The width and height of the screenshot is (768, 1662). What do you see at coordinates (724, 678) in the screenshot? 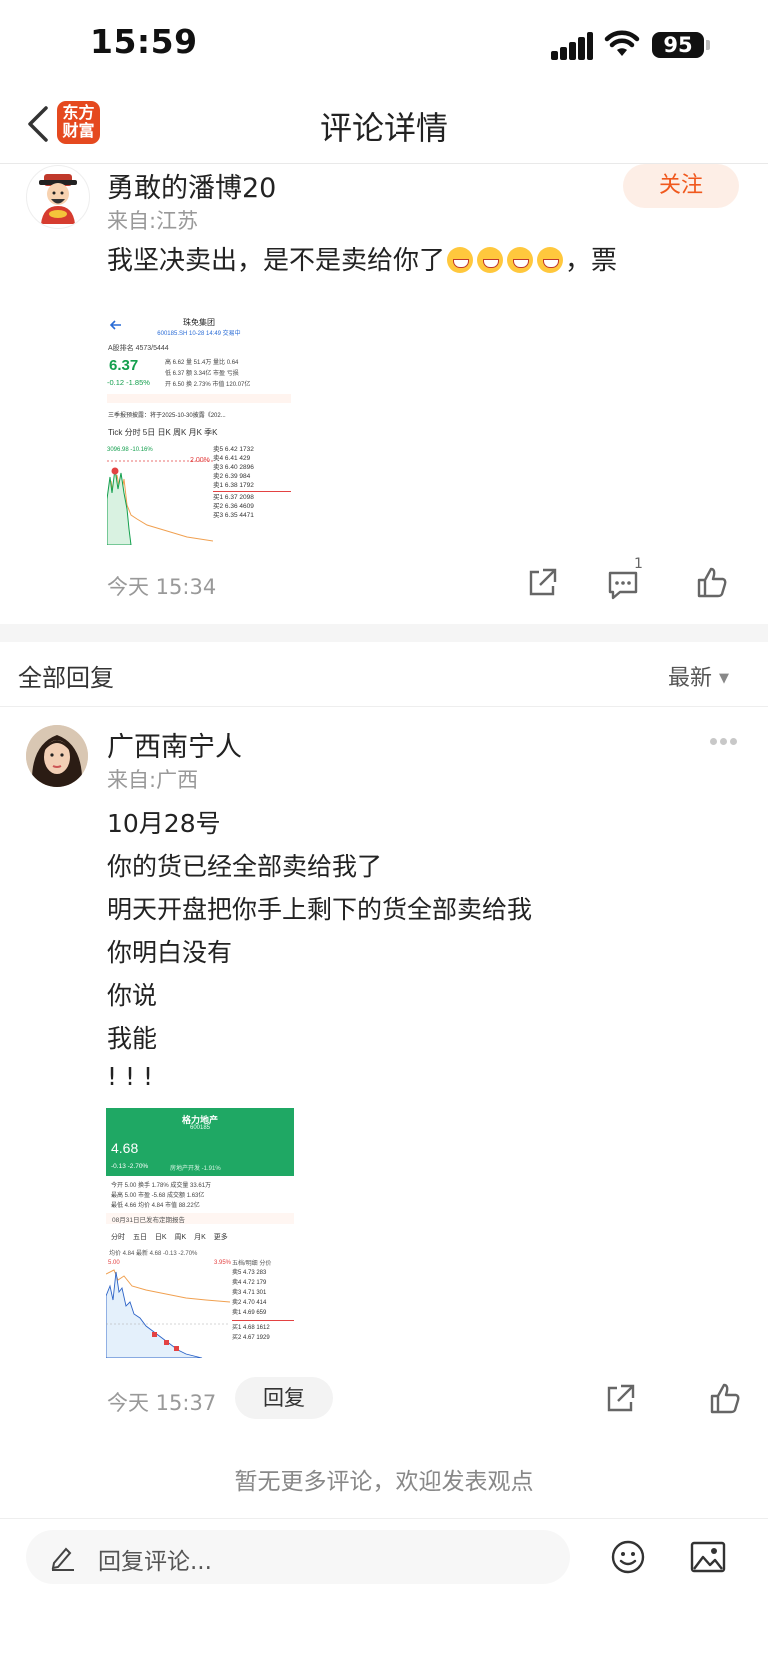
I see `caret-down-icon: ▼` at bounding box center [724, 678].